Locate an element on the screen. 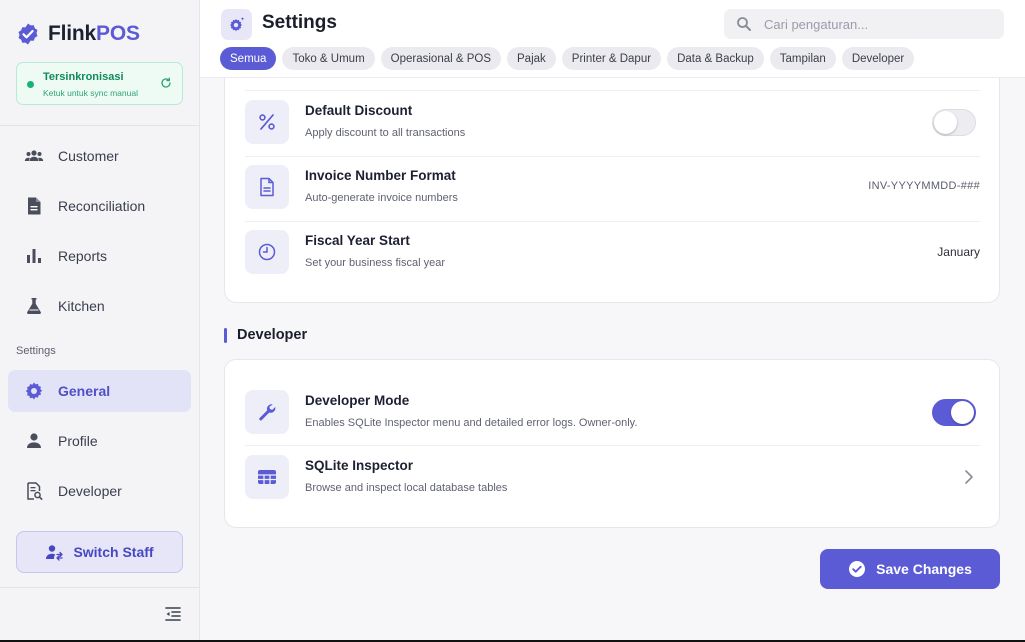 This screenshot has height=642, width=1025. clock-icon is located at coordinates (267, 252).